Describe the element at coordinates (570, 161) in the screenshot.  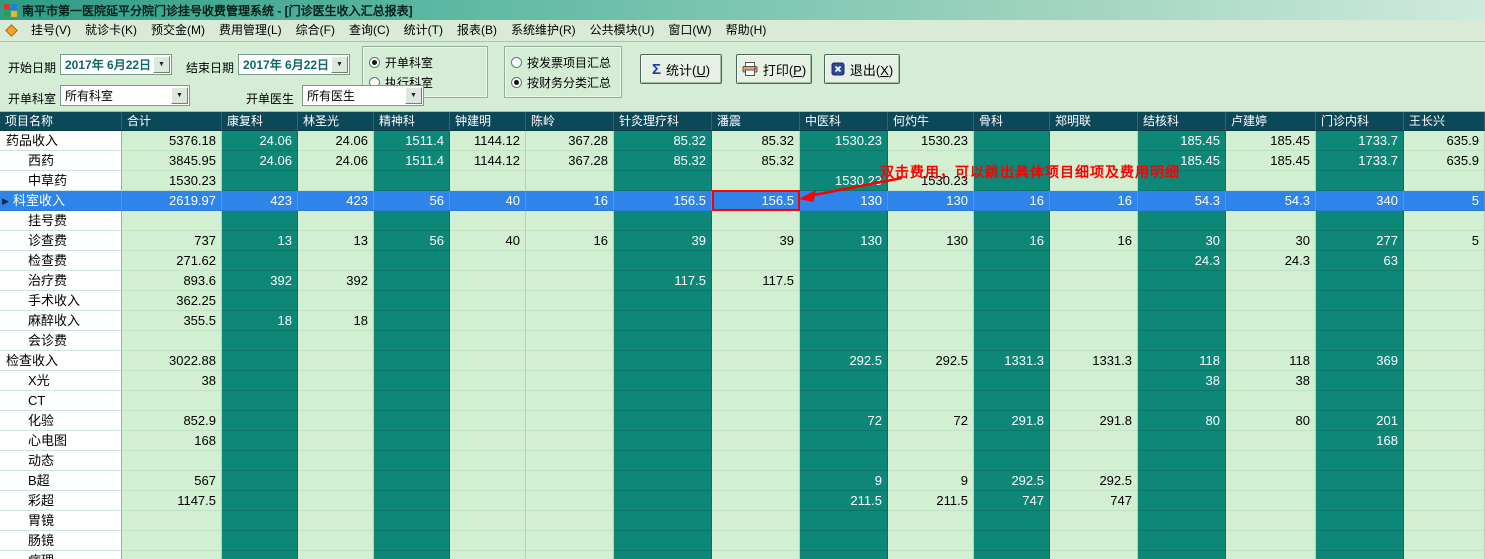
I see `grid-cell: 367.28` at that location.